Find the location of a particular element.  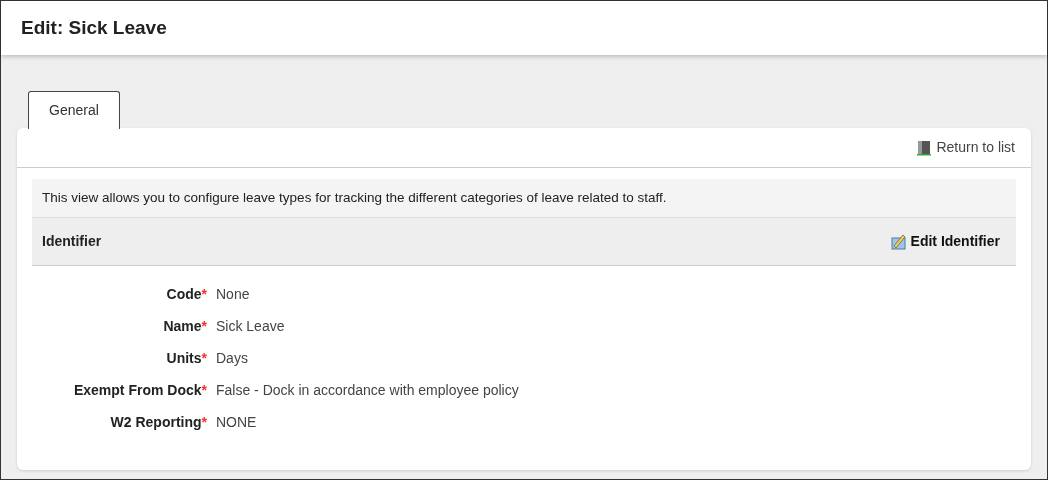

field-value: Sick Leave is located at coordinates (250, 326).